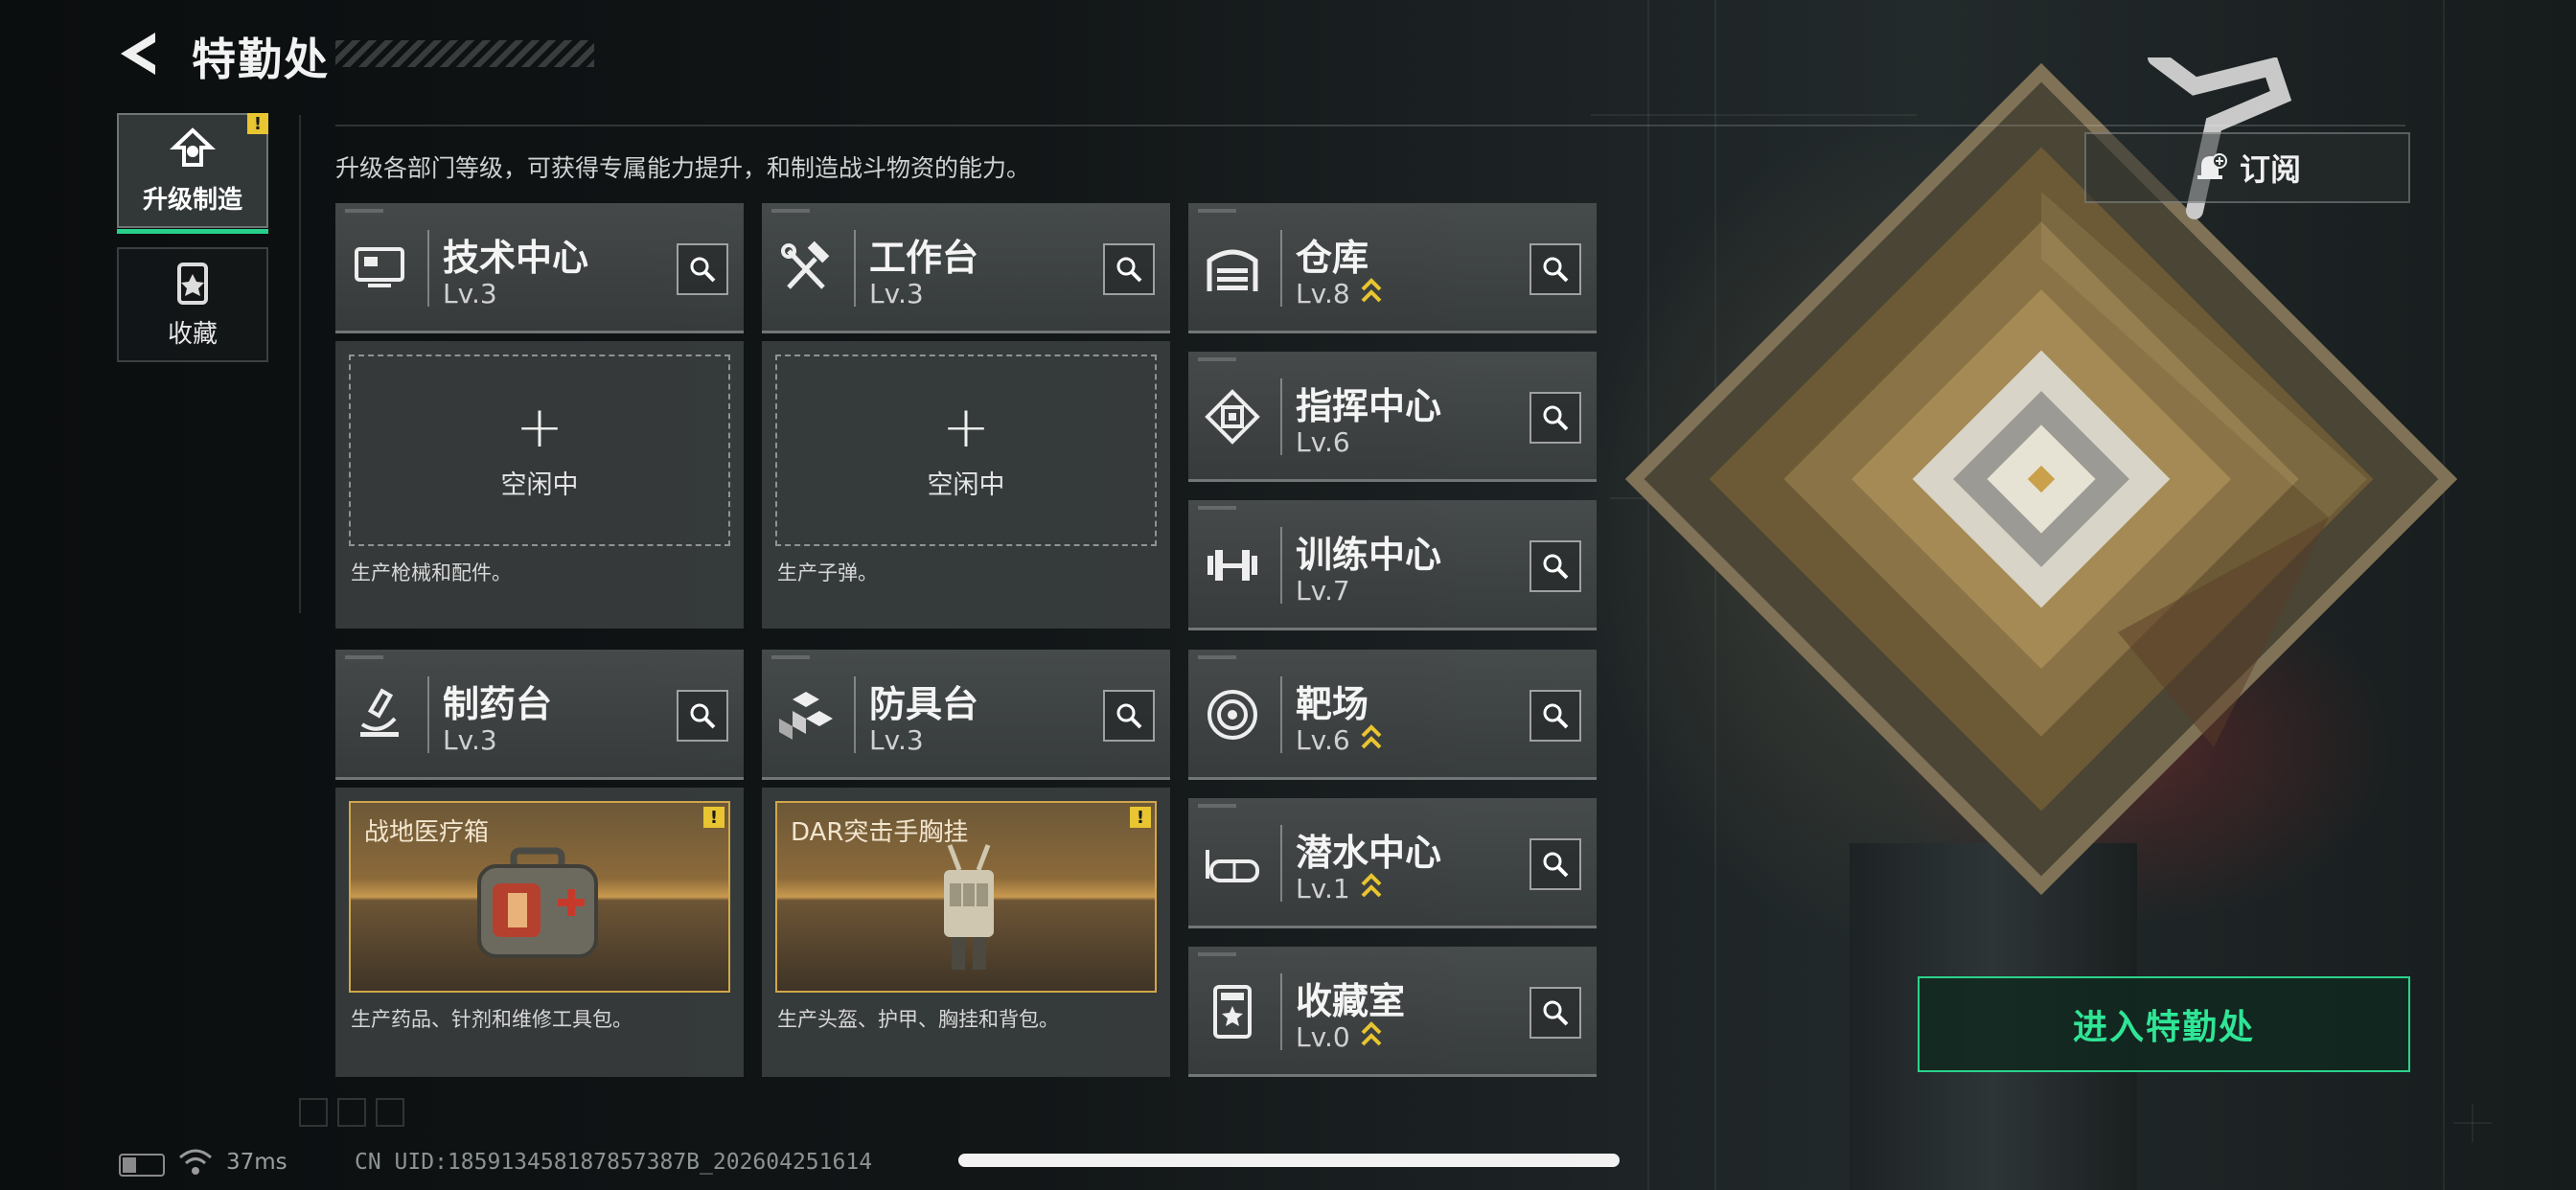 Image resolution: width=2576 pixels, height=1190 pixels. What do you see at coordinates (1289, 1161) in the screenshot?
I see `home-indicator` at bounding box center [1289, 1161].